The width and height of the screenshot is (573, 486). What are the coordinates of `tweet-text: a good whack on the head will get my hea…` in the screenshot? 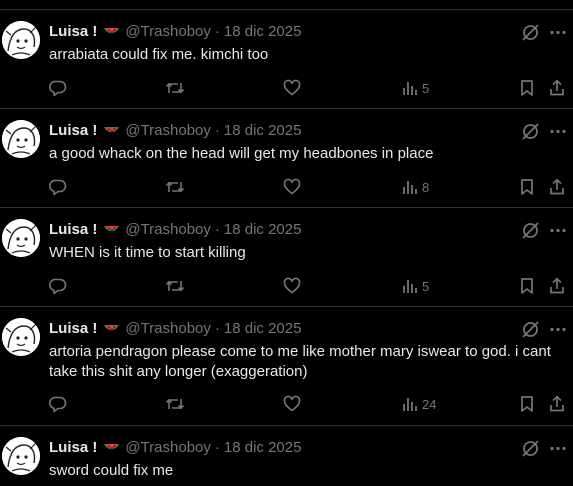 It's located at (241, 153).